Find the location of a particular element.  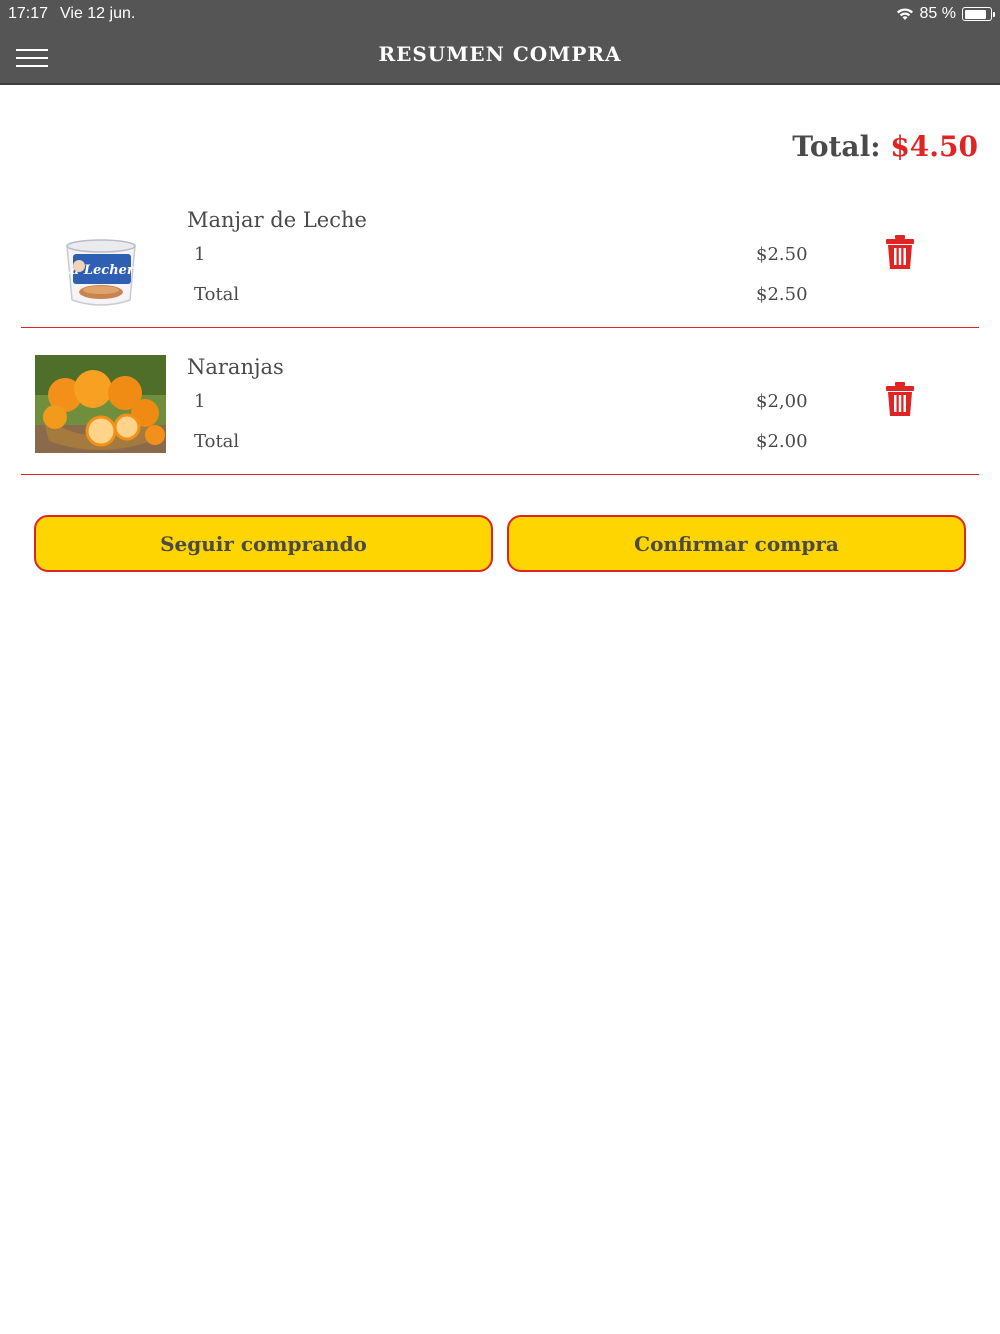

item-total-value: $2.00 is located at coordinates (782, 441).